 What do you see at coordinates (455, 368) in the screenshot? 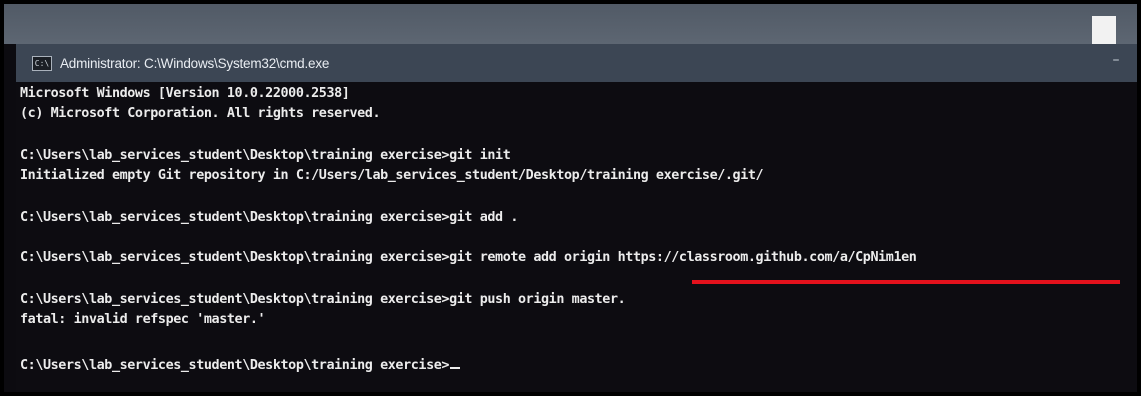
I see `text-cursor` at bounding box center [455, 368].